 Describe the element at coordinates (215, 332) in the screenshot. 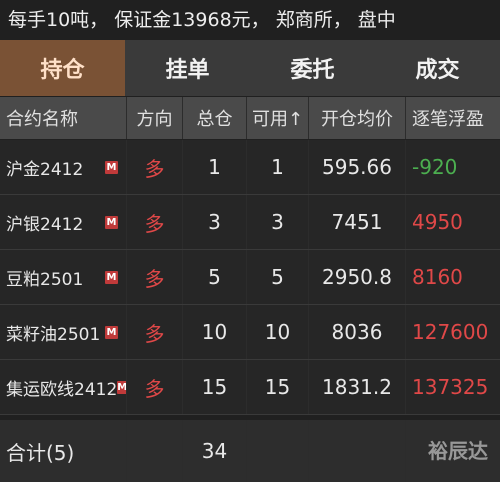

I see `total-position: 10` at that location.